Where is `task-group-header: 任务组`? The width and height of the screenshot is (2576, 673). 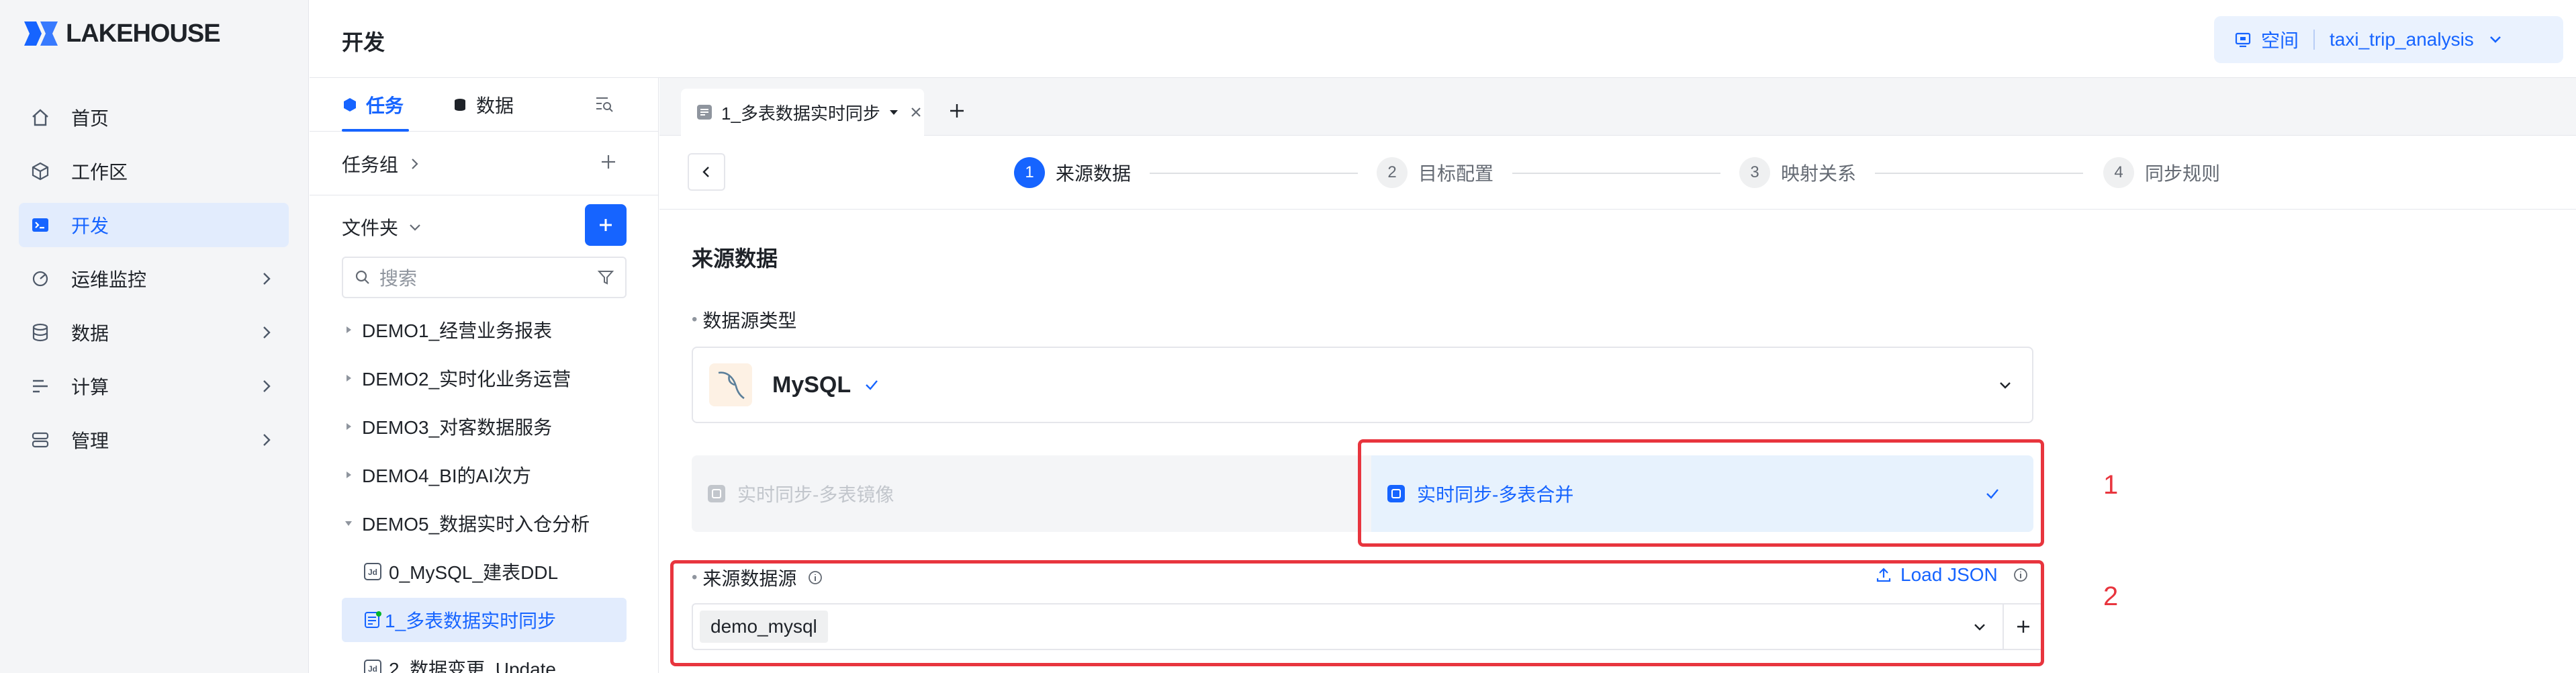 task-group-header: 任务组 is located at coordinates (382, 163).